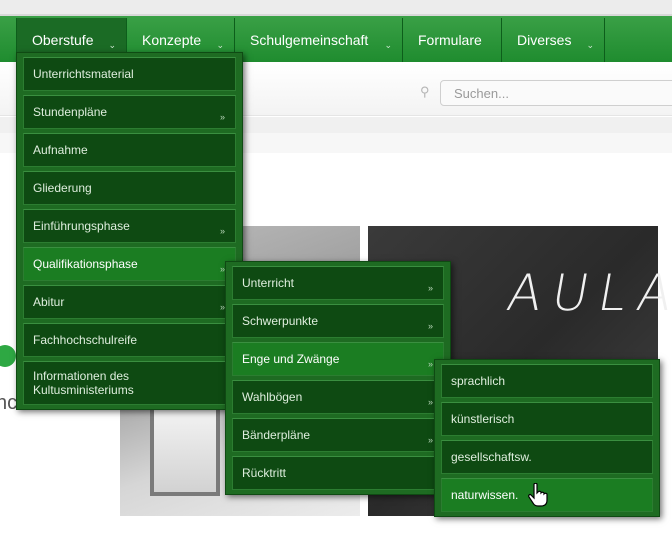  Describe the element at coordinates (338, 283) in the screenshot. I see `menu-item: Unterricht»` at that location.